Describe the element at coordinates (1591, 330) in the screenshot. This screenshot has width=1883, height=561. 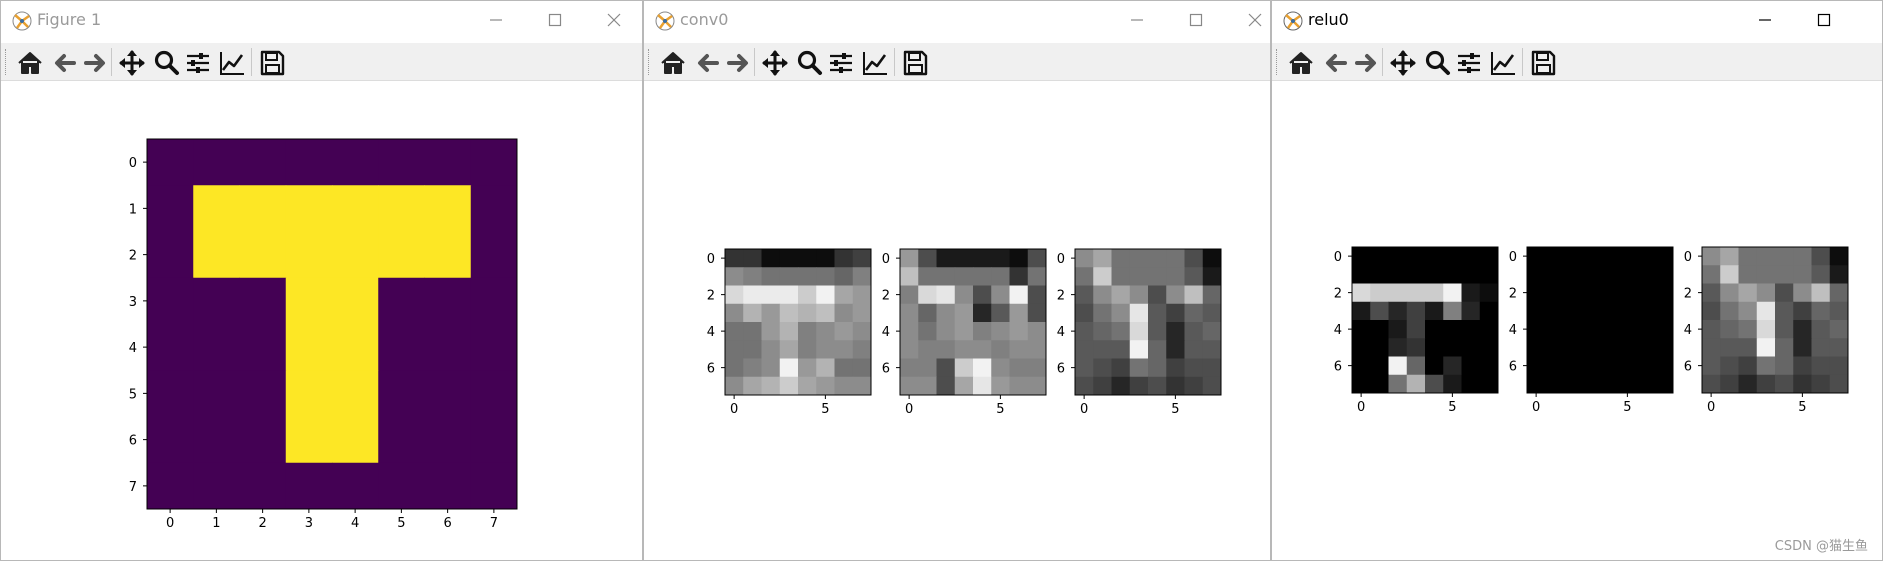
I see `heatmap-panel: 0 5 0 2 4 6` at that location.